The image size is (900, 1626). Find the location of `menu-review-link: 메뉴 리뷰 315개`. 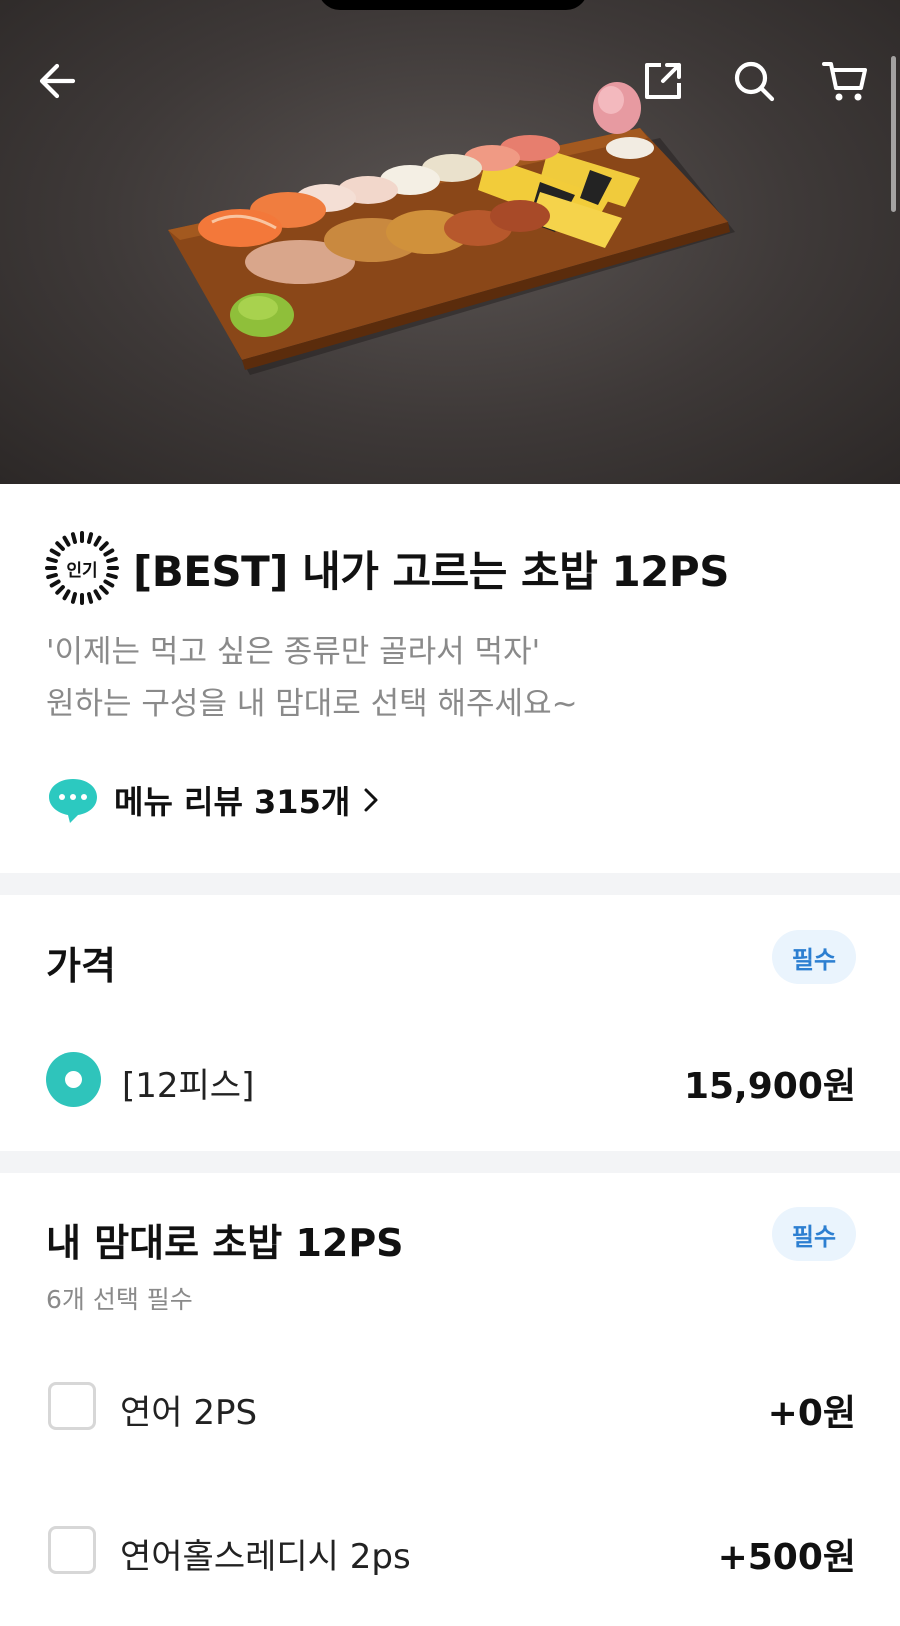

menu-review-link: 메뉴 리뷰 315개 is located at coordinates (214, 800).